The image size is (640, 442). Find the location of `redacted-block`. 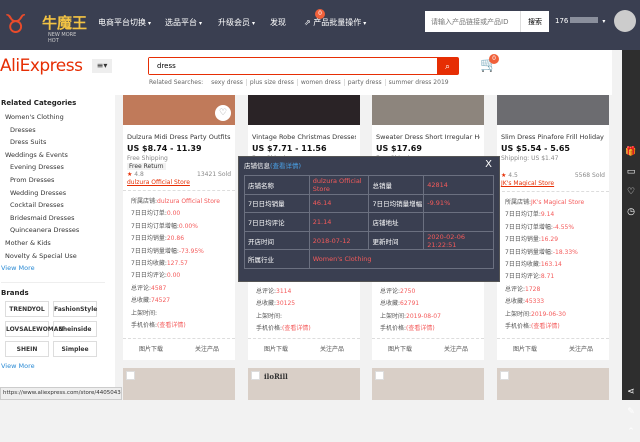

redacted-block is located at coordinates (584, 20).